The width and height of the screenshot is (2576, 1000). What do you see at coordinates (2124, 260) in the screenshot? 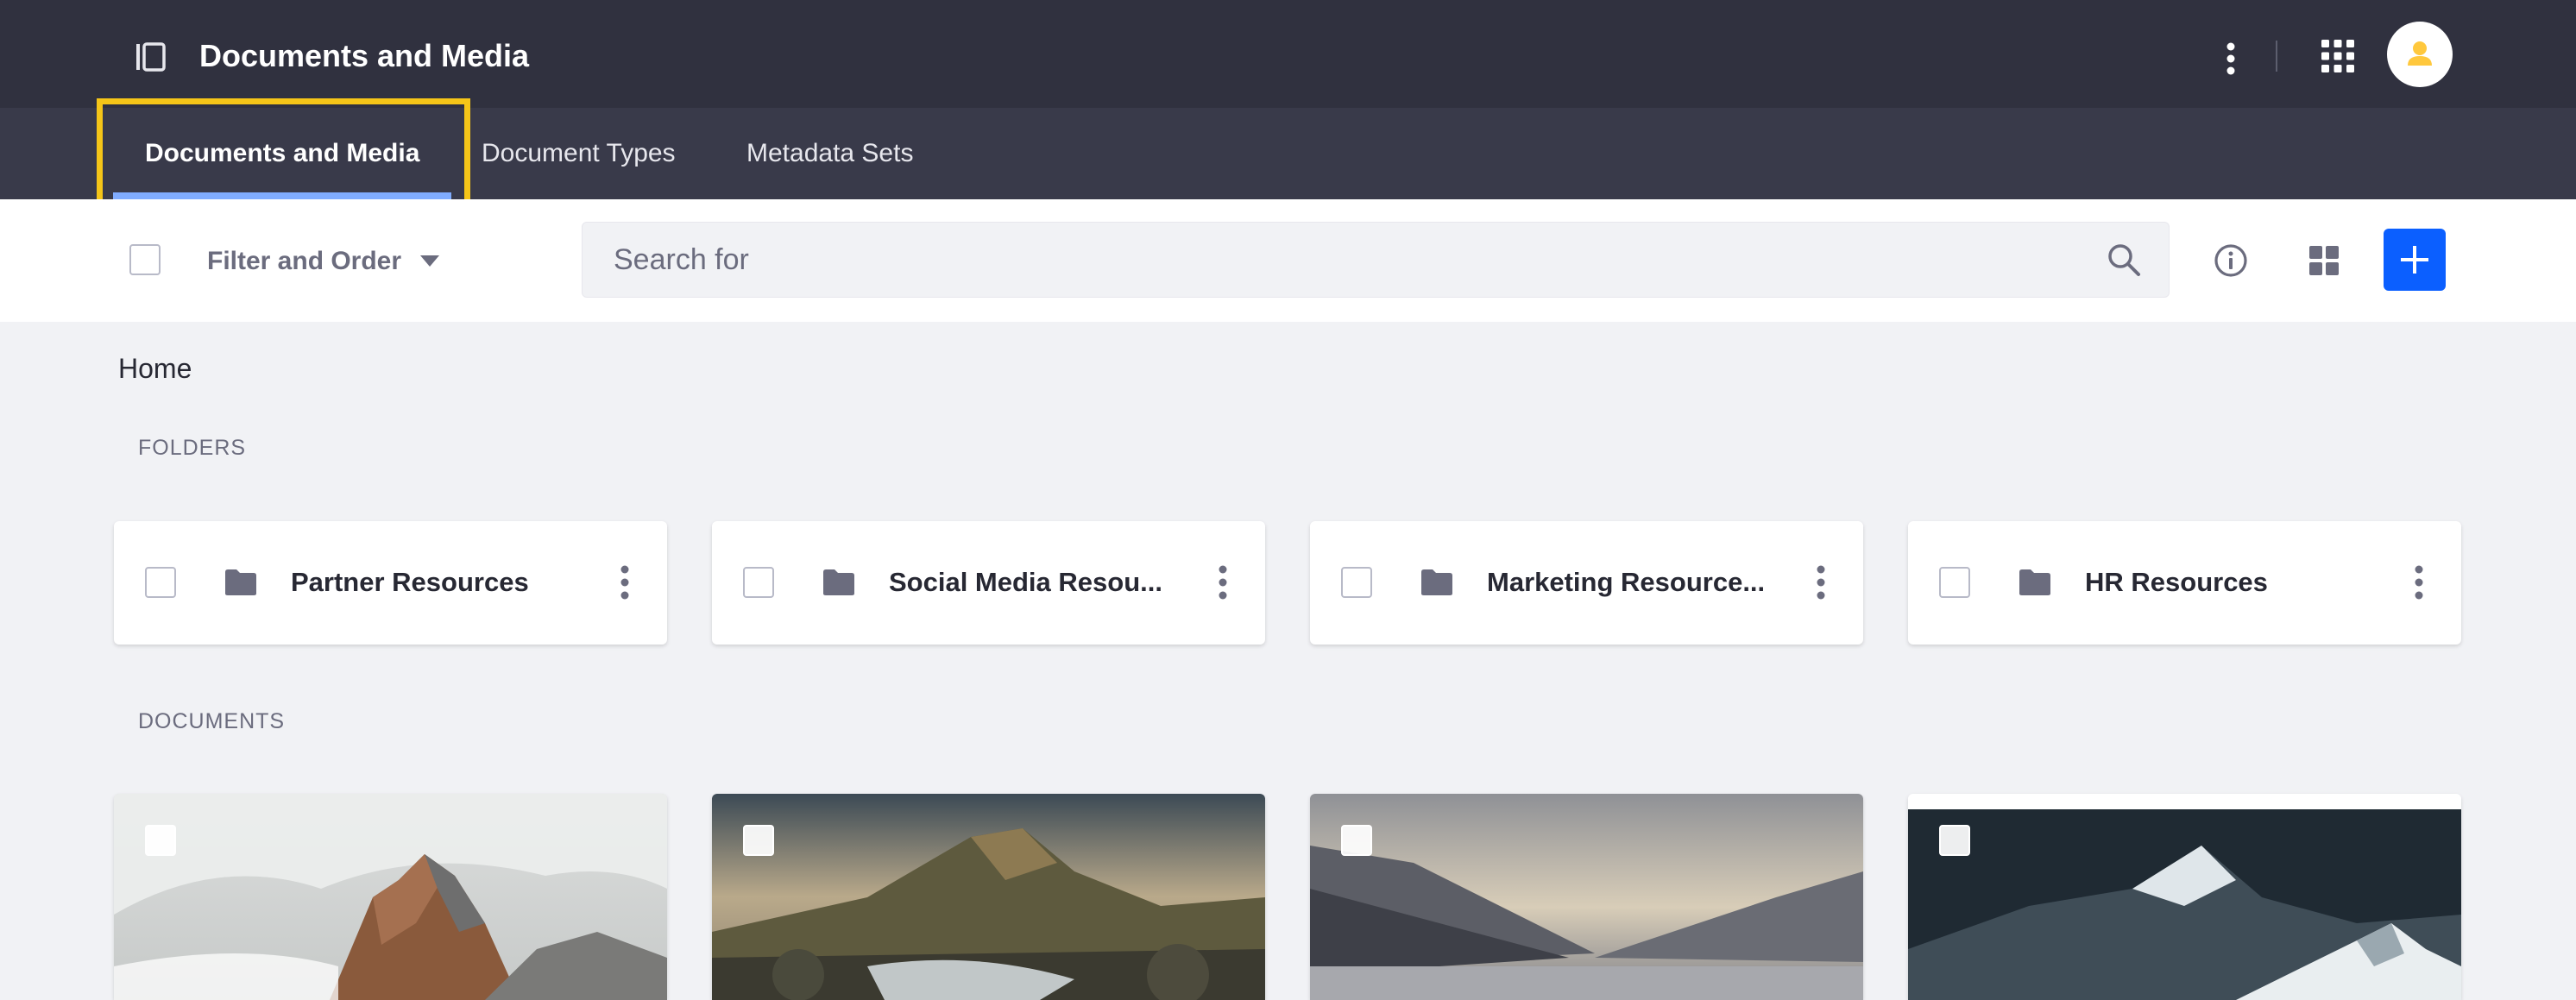
I see `search-icon` at bounding box center [2124, 260].